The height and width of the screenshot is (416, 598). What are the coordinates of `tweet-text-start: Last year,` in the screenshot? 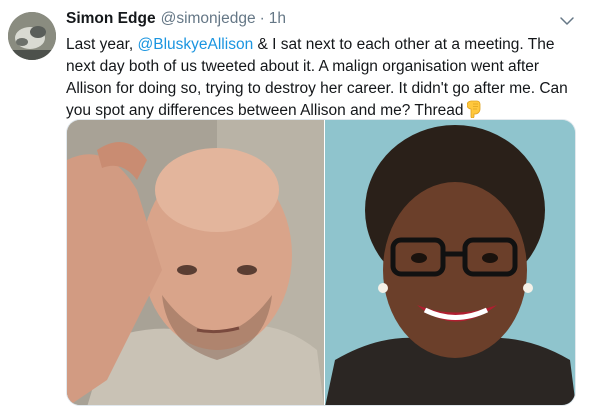 It's located at (102, 44).